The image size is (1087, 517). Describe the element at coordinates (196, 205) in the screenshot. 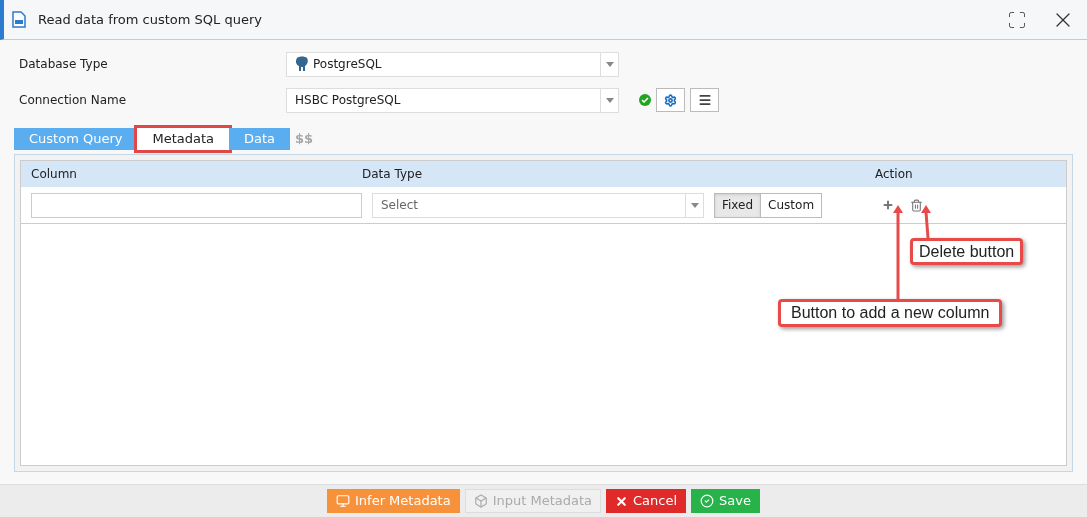

I see `column-input` at that location.